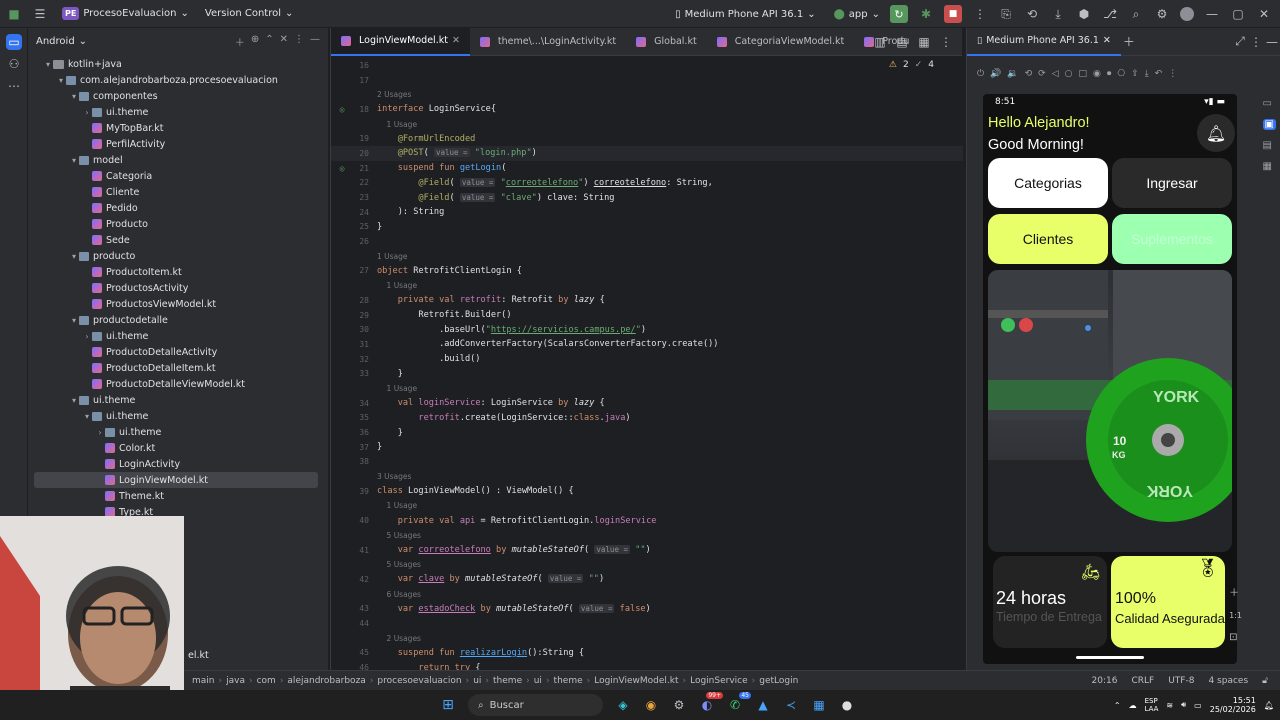  Describe the element at coordinates (235, 681) in the screenshot. I see `breadcrumb-item: java` at that location.